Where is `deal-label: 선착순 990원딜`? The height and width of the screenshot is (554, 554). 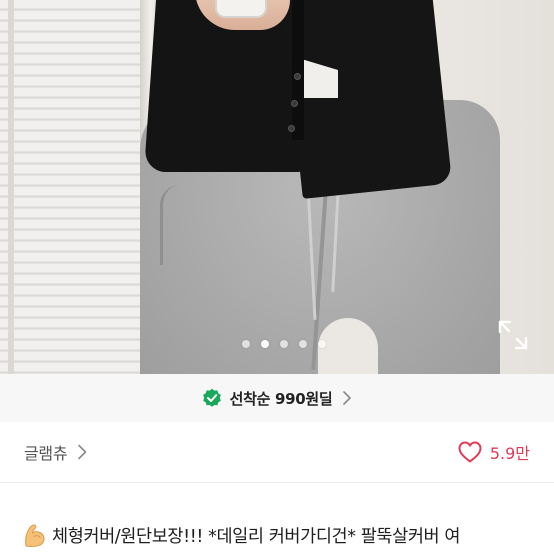 deal-label: 선착순 990원딜 is located at coordinates (281, 398).